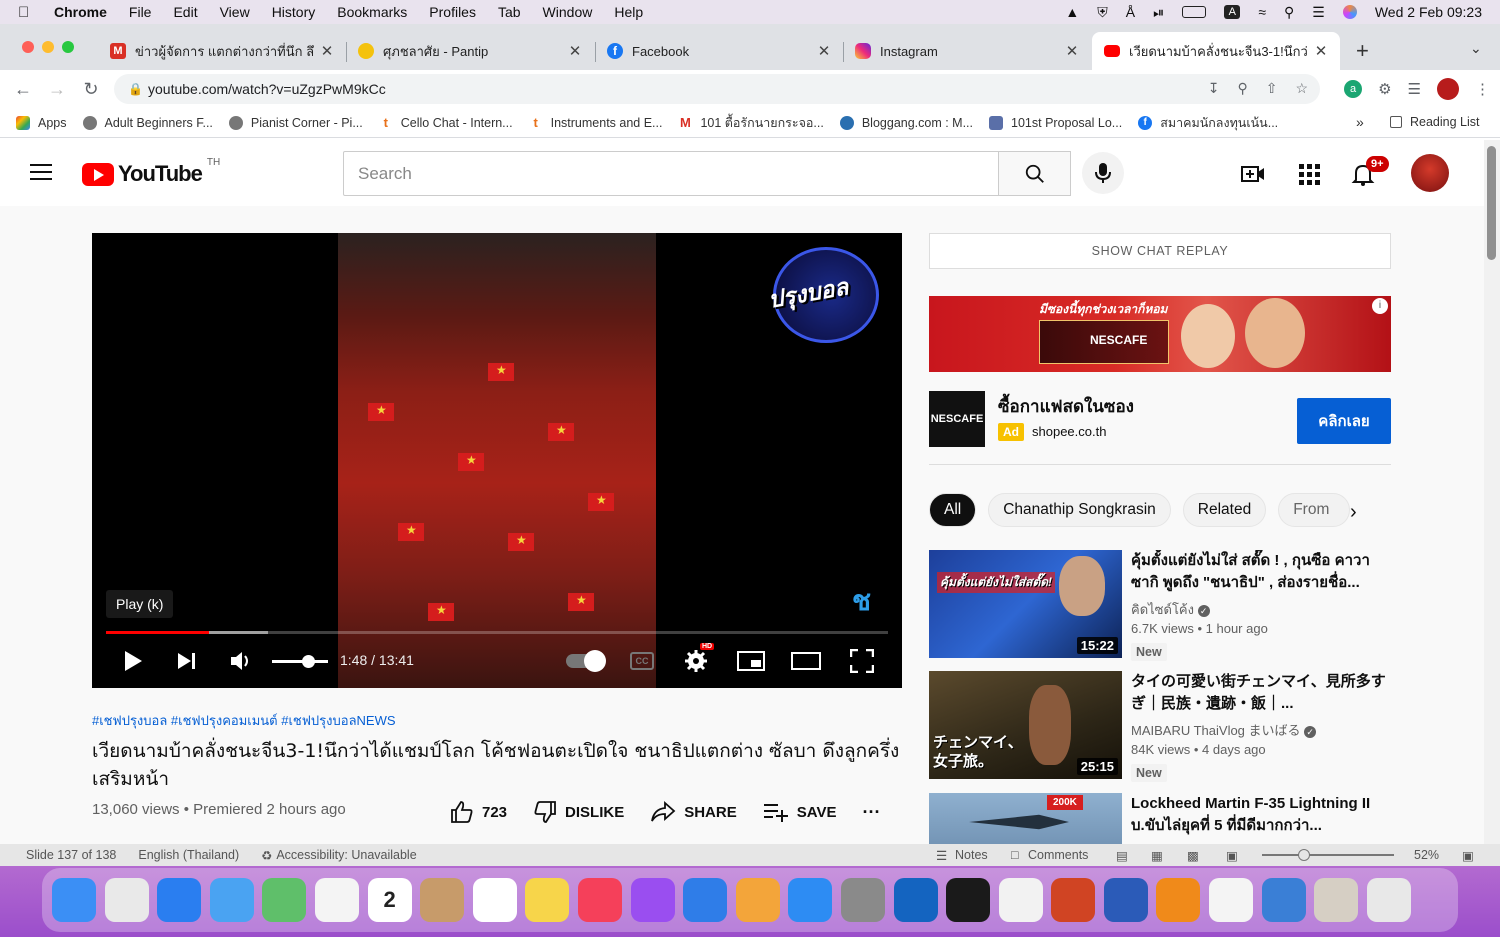  What do you see at coordinates (284, 900) in the screenshot?
I see `maps-icon` at bounding box center [284, 900].